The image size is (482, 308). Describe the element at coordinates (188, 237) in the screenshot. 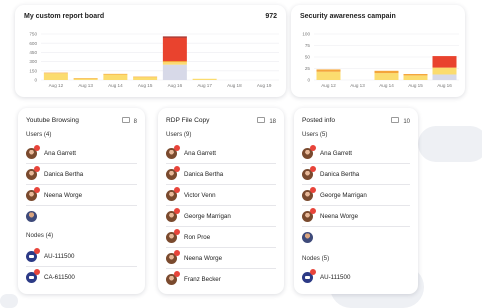

I see `user-row: Ron Proe` at that location.